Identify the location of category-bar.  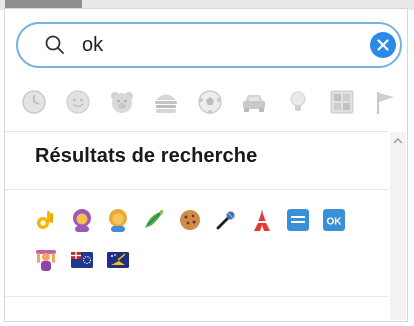
(213, 103).